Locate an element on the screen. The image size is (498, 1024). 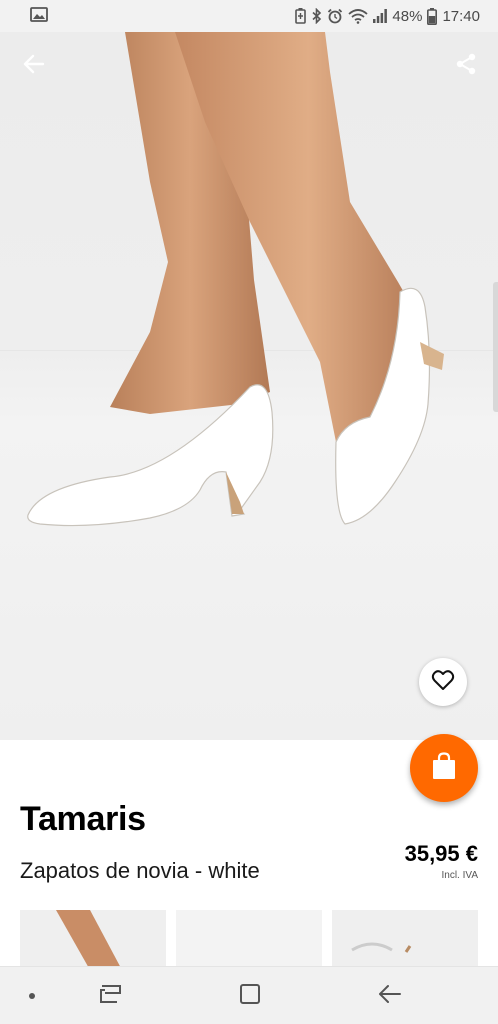
home-button is located at coordinates (250, 995).